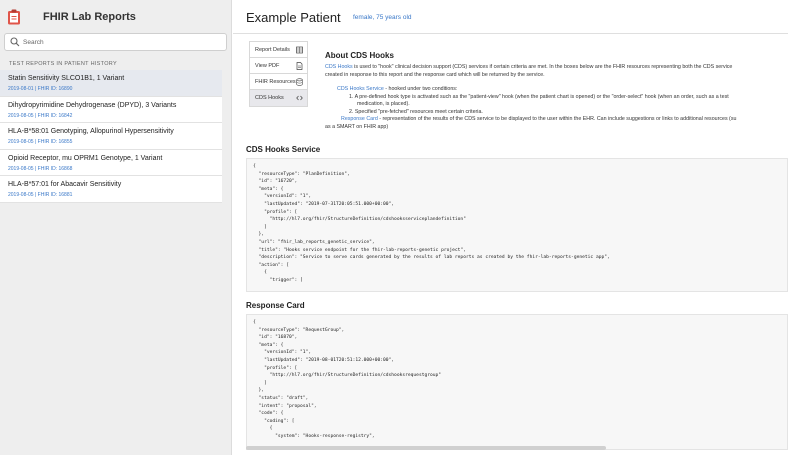  What do you see at coordinates (339, 67) in the screenshot?
I see `cds-hooks-link: CDS Hooks` at bounding box center [339, 67].